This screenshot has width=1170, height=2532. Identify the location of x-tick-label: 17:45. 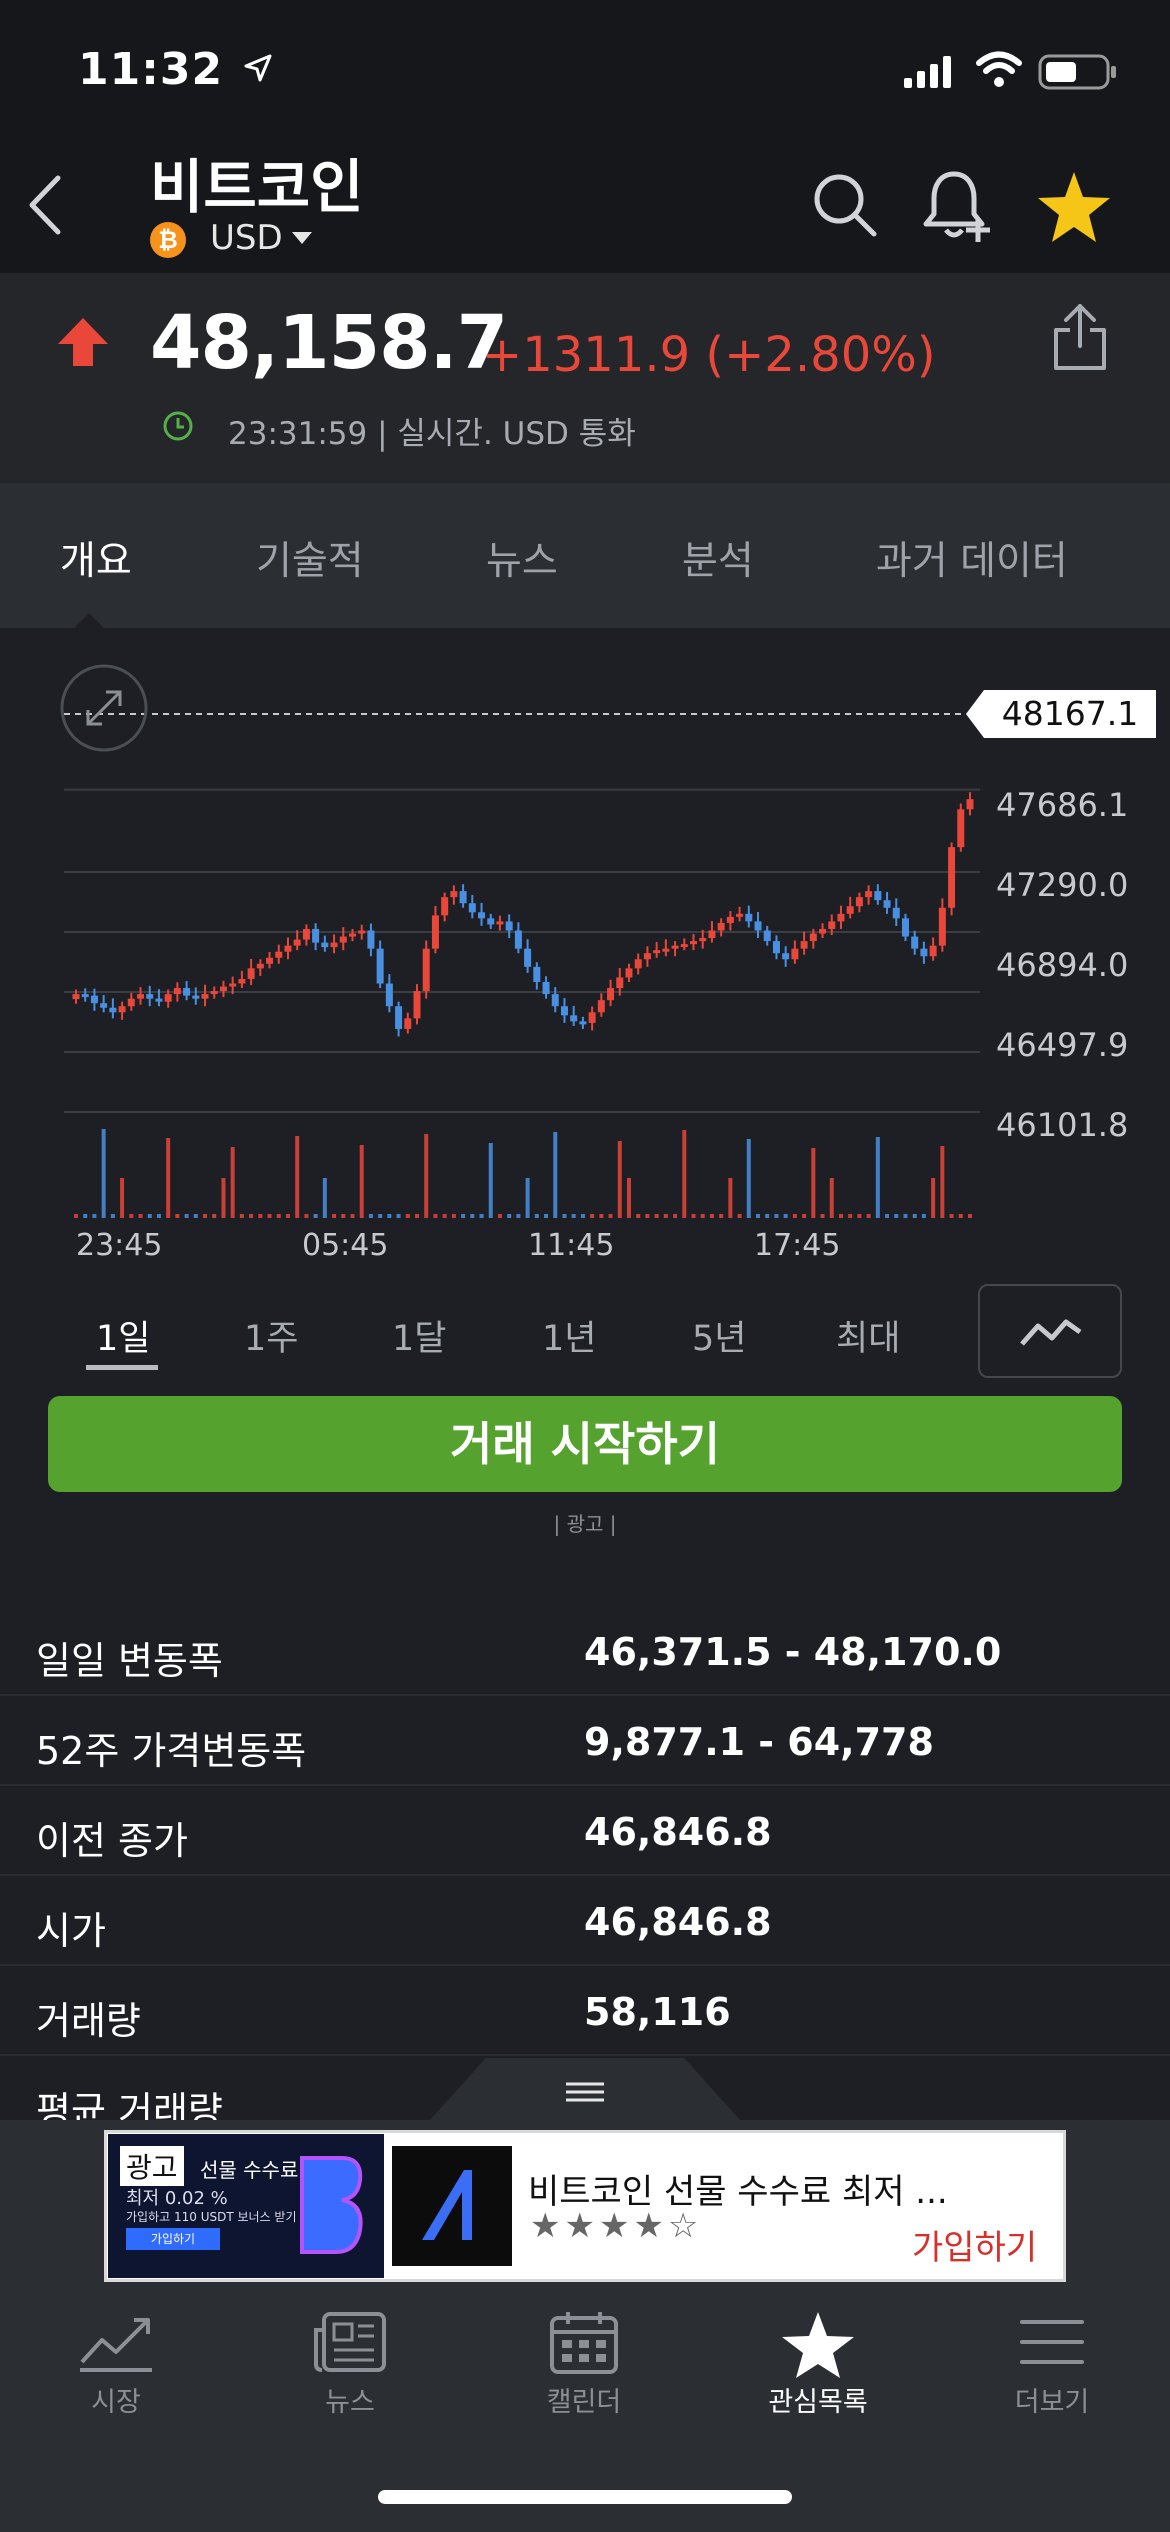
(797, 1245).